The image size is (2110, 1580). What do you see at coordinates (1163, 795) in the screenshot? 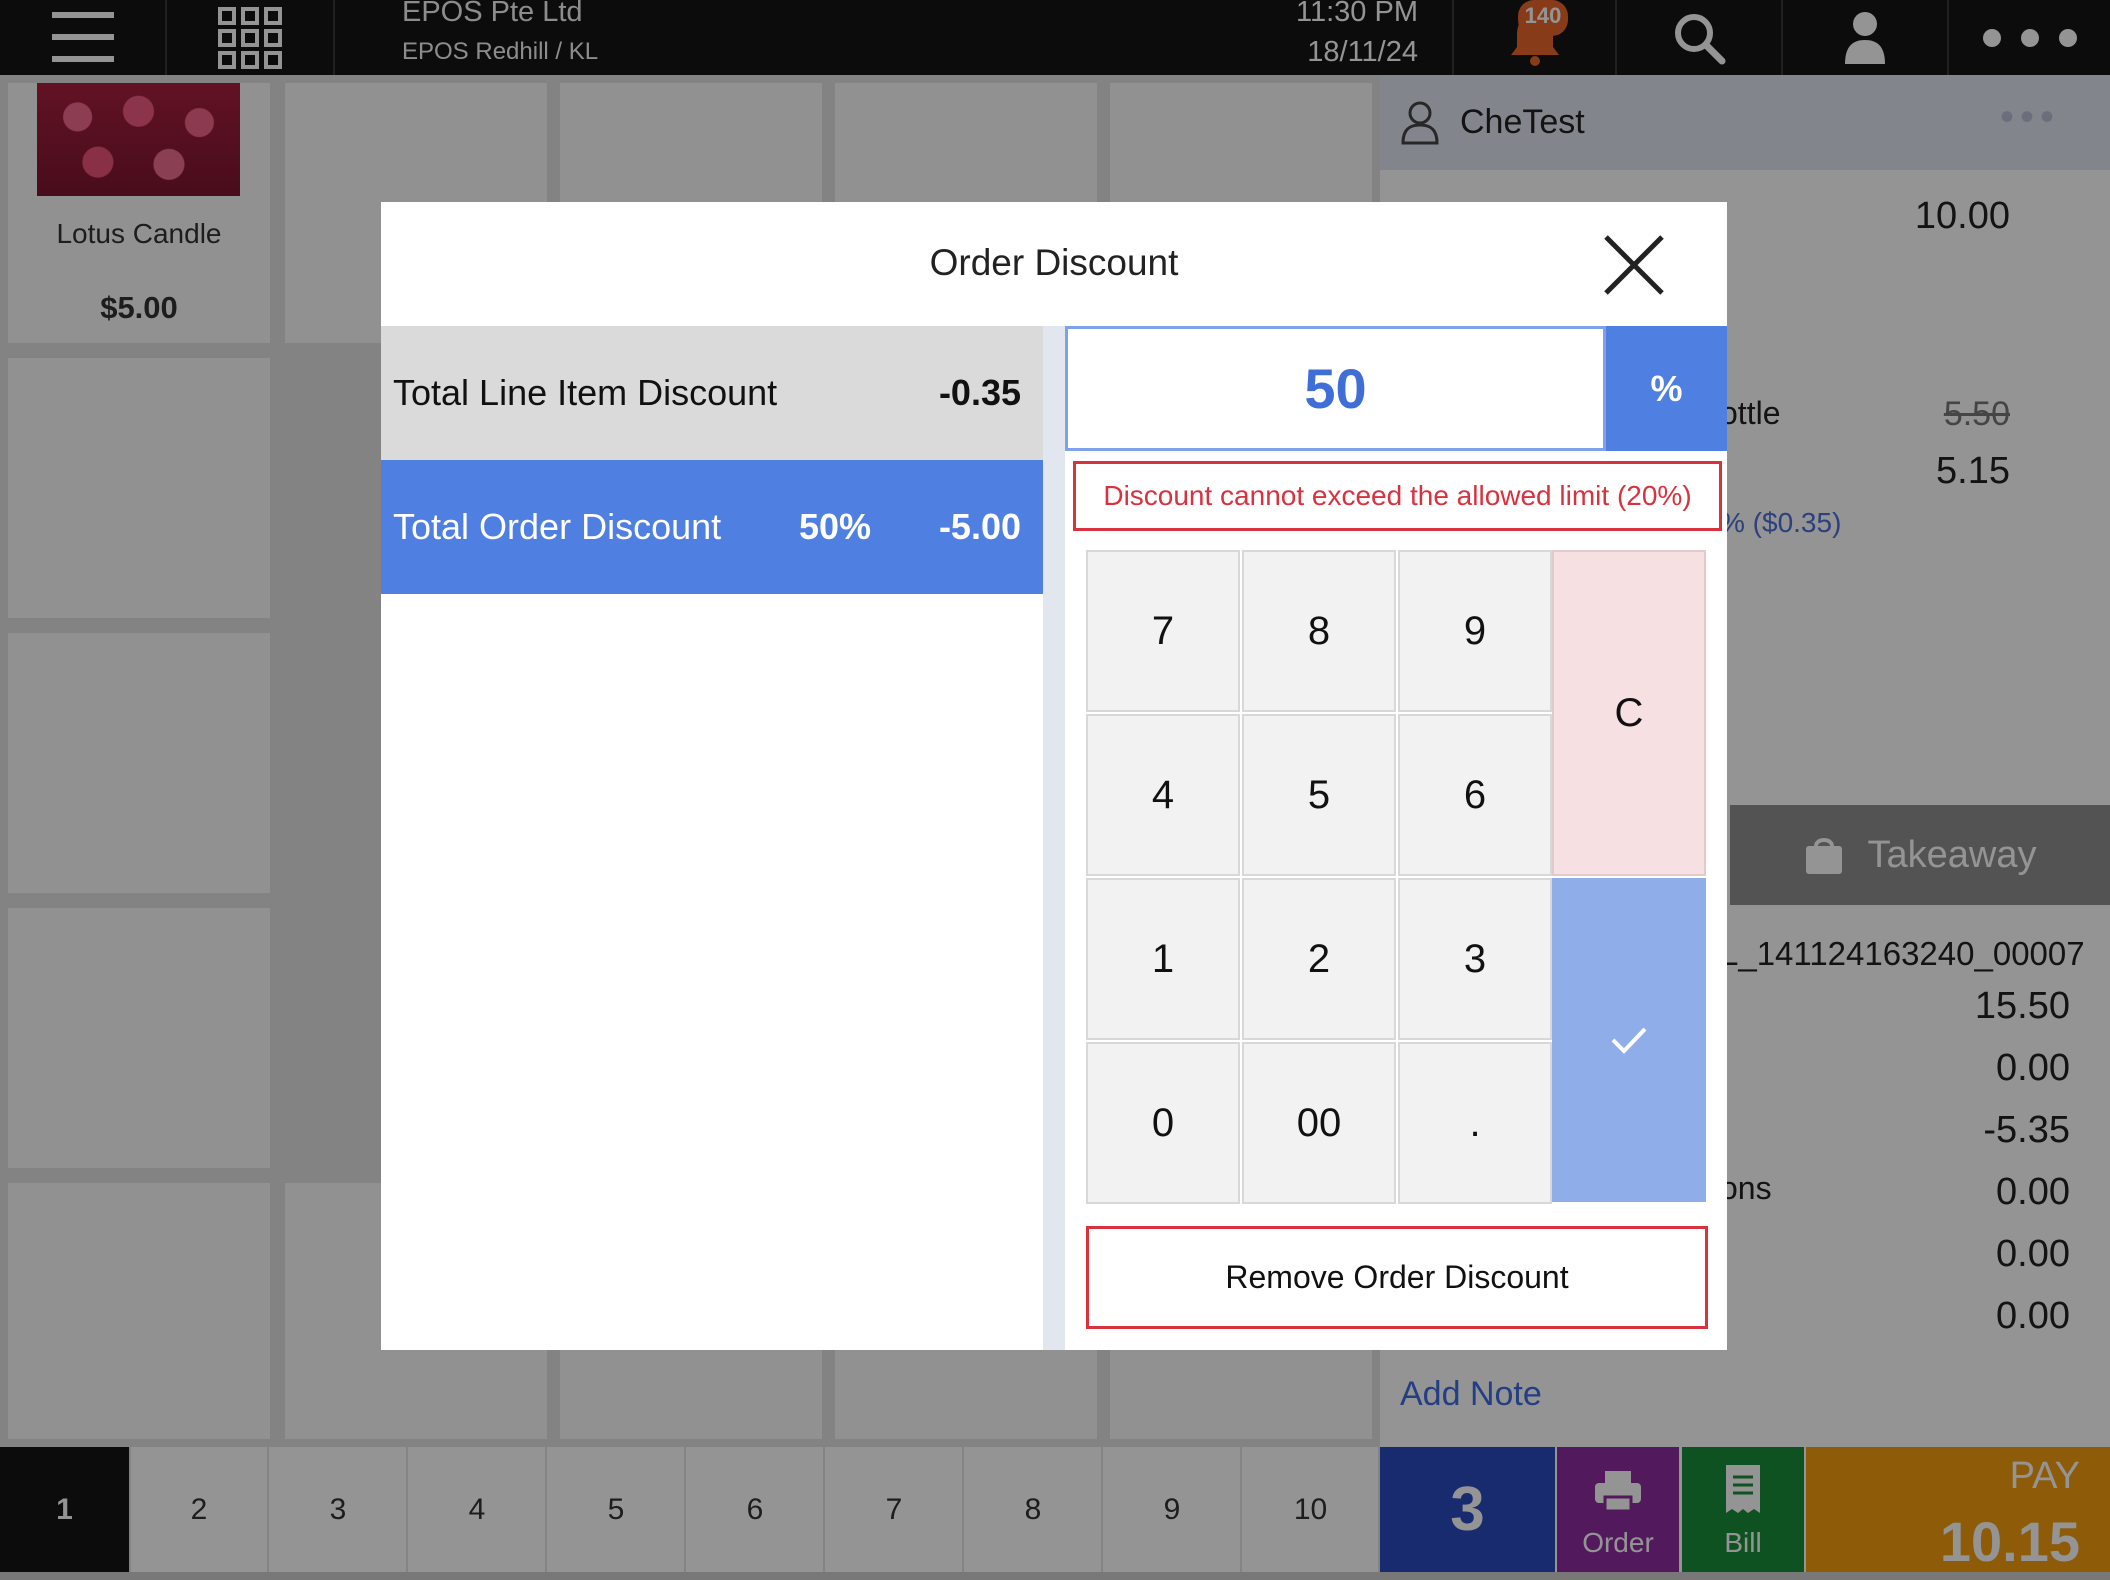
I see `key-4: 4` at bounding box center [1163, 795].